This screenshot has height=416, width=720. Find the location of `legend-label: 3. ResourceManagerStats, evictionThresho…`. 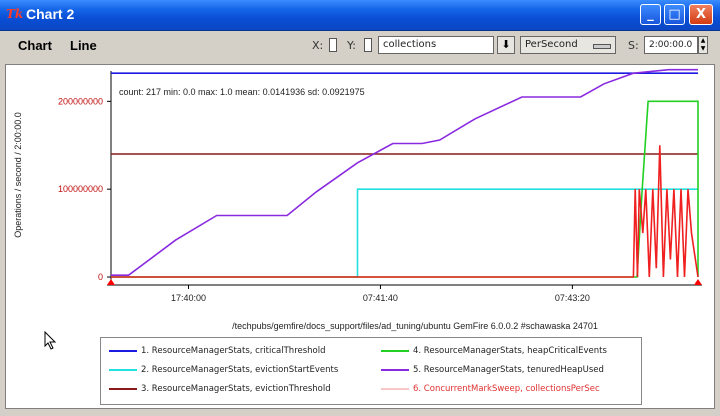

legend-label: 3. ResourceManagerStats, evictionThresho… is located at coordinates (236, 389).